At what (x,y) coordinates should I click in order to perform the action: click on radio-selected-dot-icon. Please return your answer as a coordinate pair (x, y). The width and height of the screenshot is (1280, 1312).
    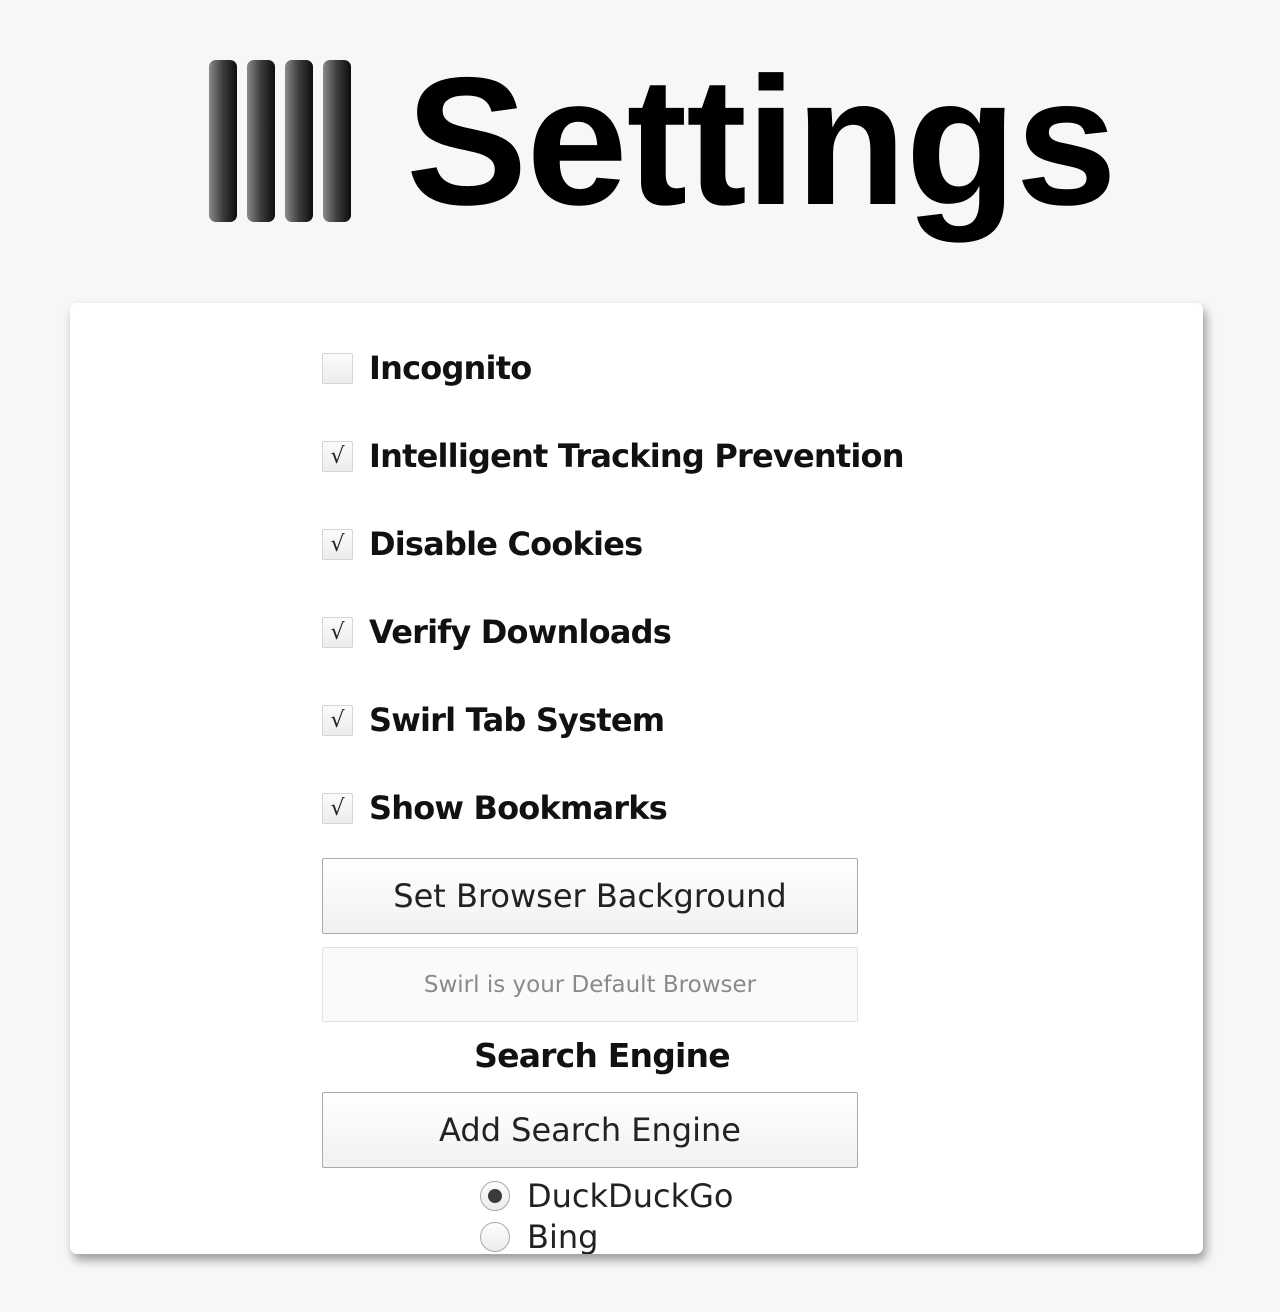
    Looking at the image, I should click on (495, 1196).